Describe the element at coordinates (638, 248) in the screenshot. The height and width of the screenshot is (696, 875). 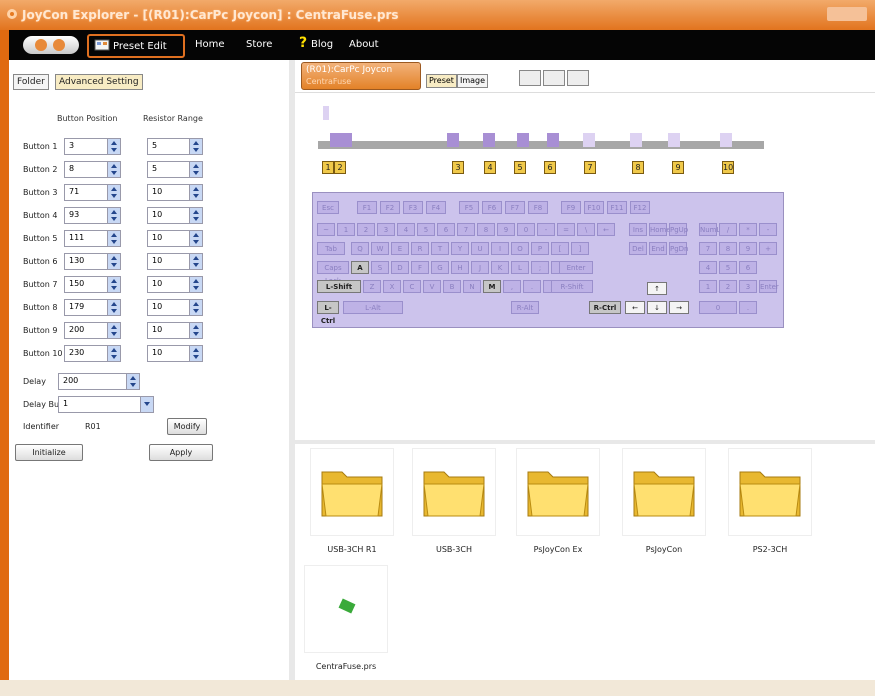
I see `keyboard-key: Del` at that location.